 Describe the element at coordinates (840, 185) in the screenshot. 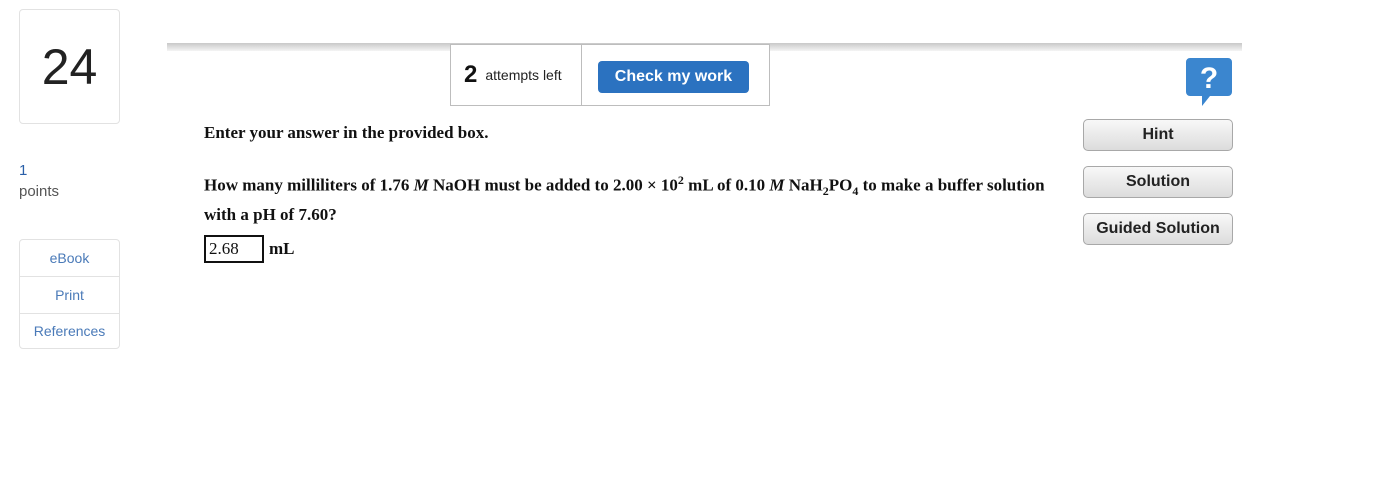

I see `po-text: PO` at that location.